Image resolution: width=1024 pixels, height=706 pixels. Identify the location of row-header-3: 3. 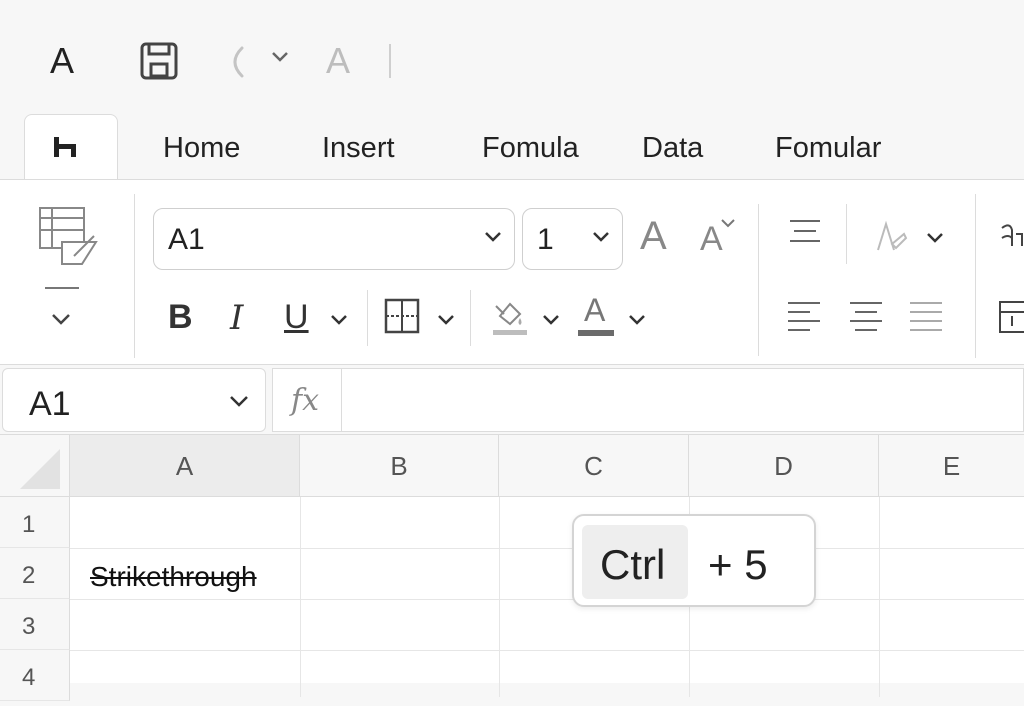
(35, 624).